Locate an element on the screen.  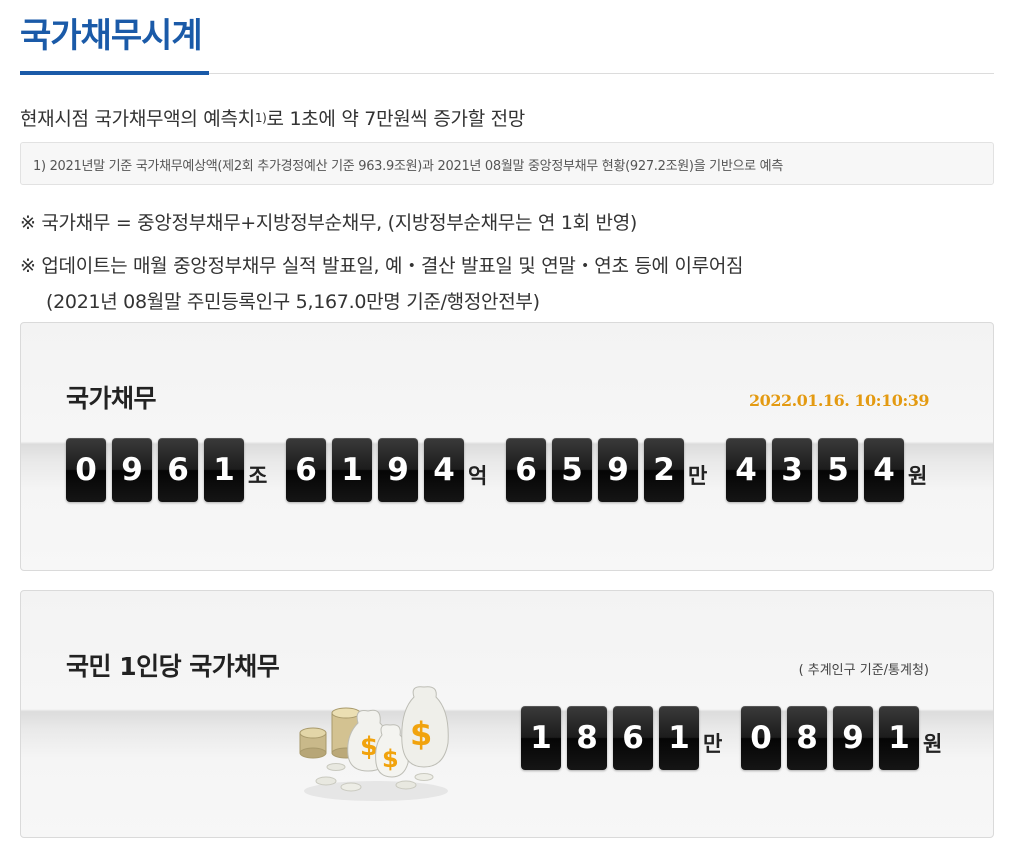
debt-group-조: 0961조 is located at coordinates (168, 470).